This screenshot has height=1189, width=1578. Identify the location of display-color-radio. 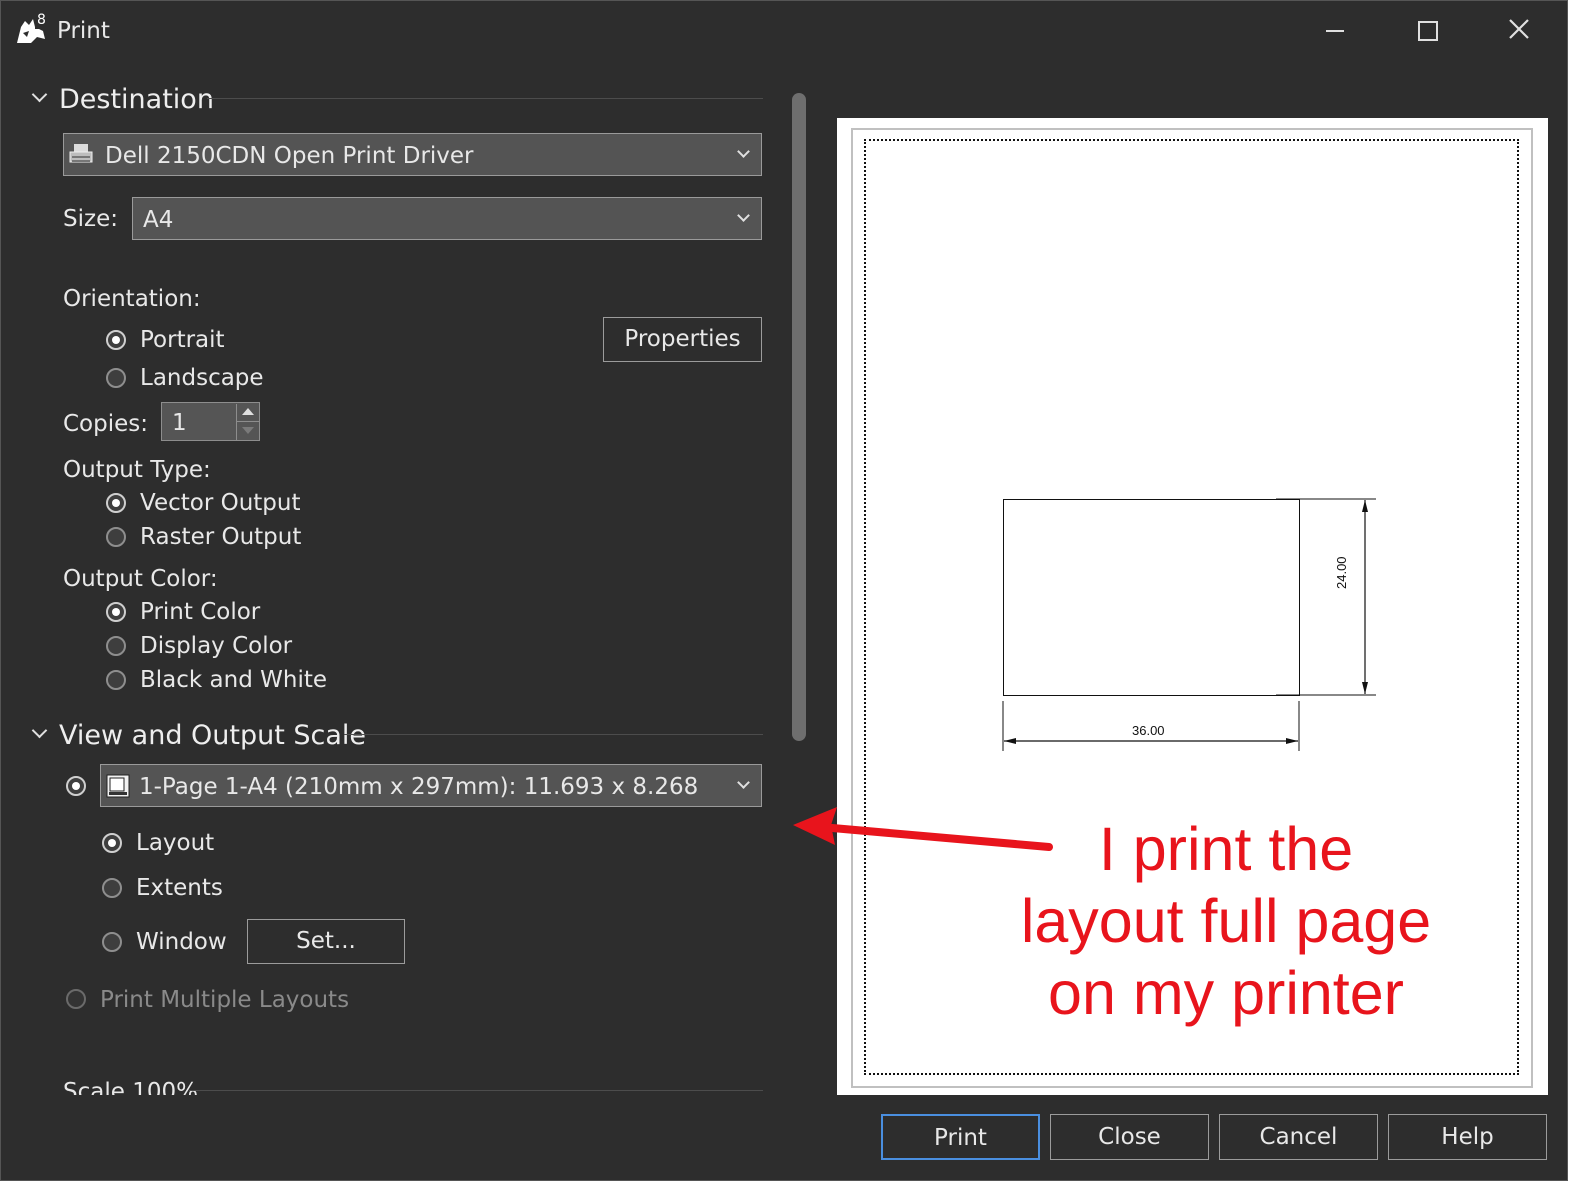
(116, 646).